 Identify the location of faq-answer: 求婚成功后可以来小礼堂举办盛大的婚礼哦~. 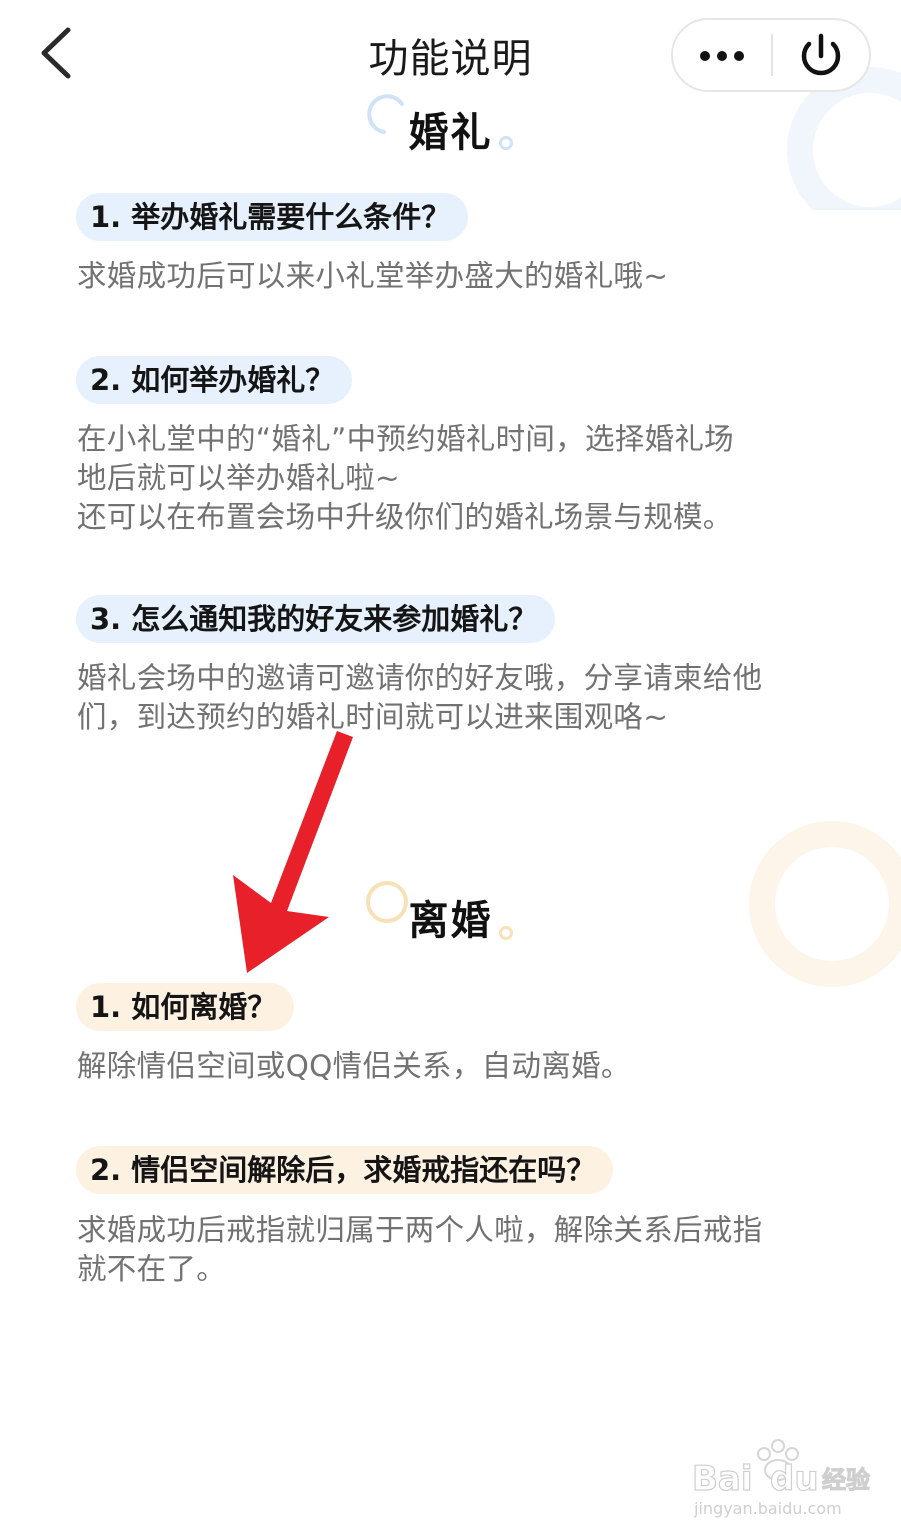
(373, 276).